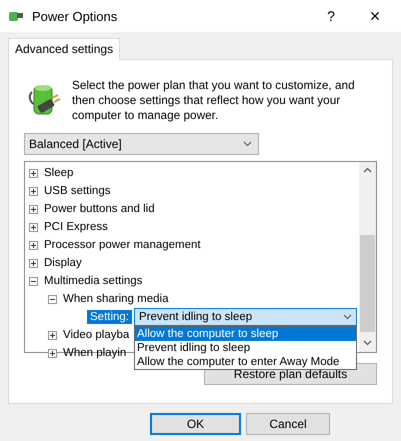 The height and width of the screenshot is (441, 401). I want to click on tree-item: PCI Express, so click(76, 227).